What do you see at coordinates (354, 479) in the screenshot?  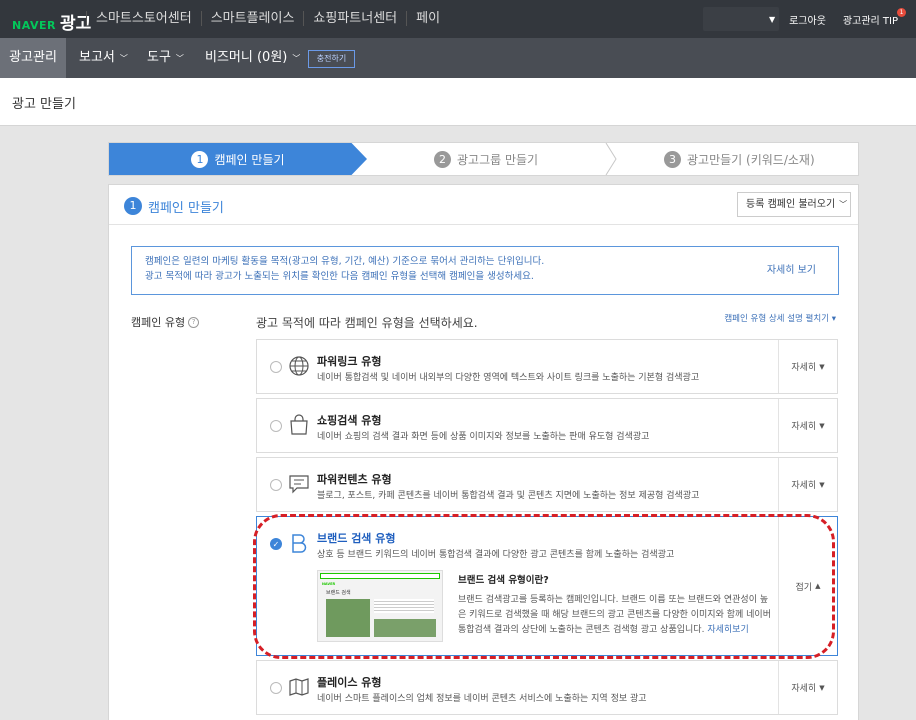 I see `powercontents-title: 파워컨텐츠 유형` at bounding box center [354, 479].